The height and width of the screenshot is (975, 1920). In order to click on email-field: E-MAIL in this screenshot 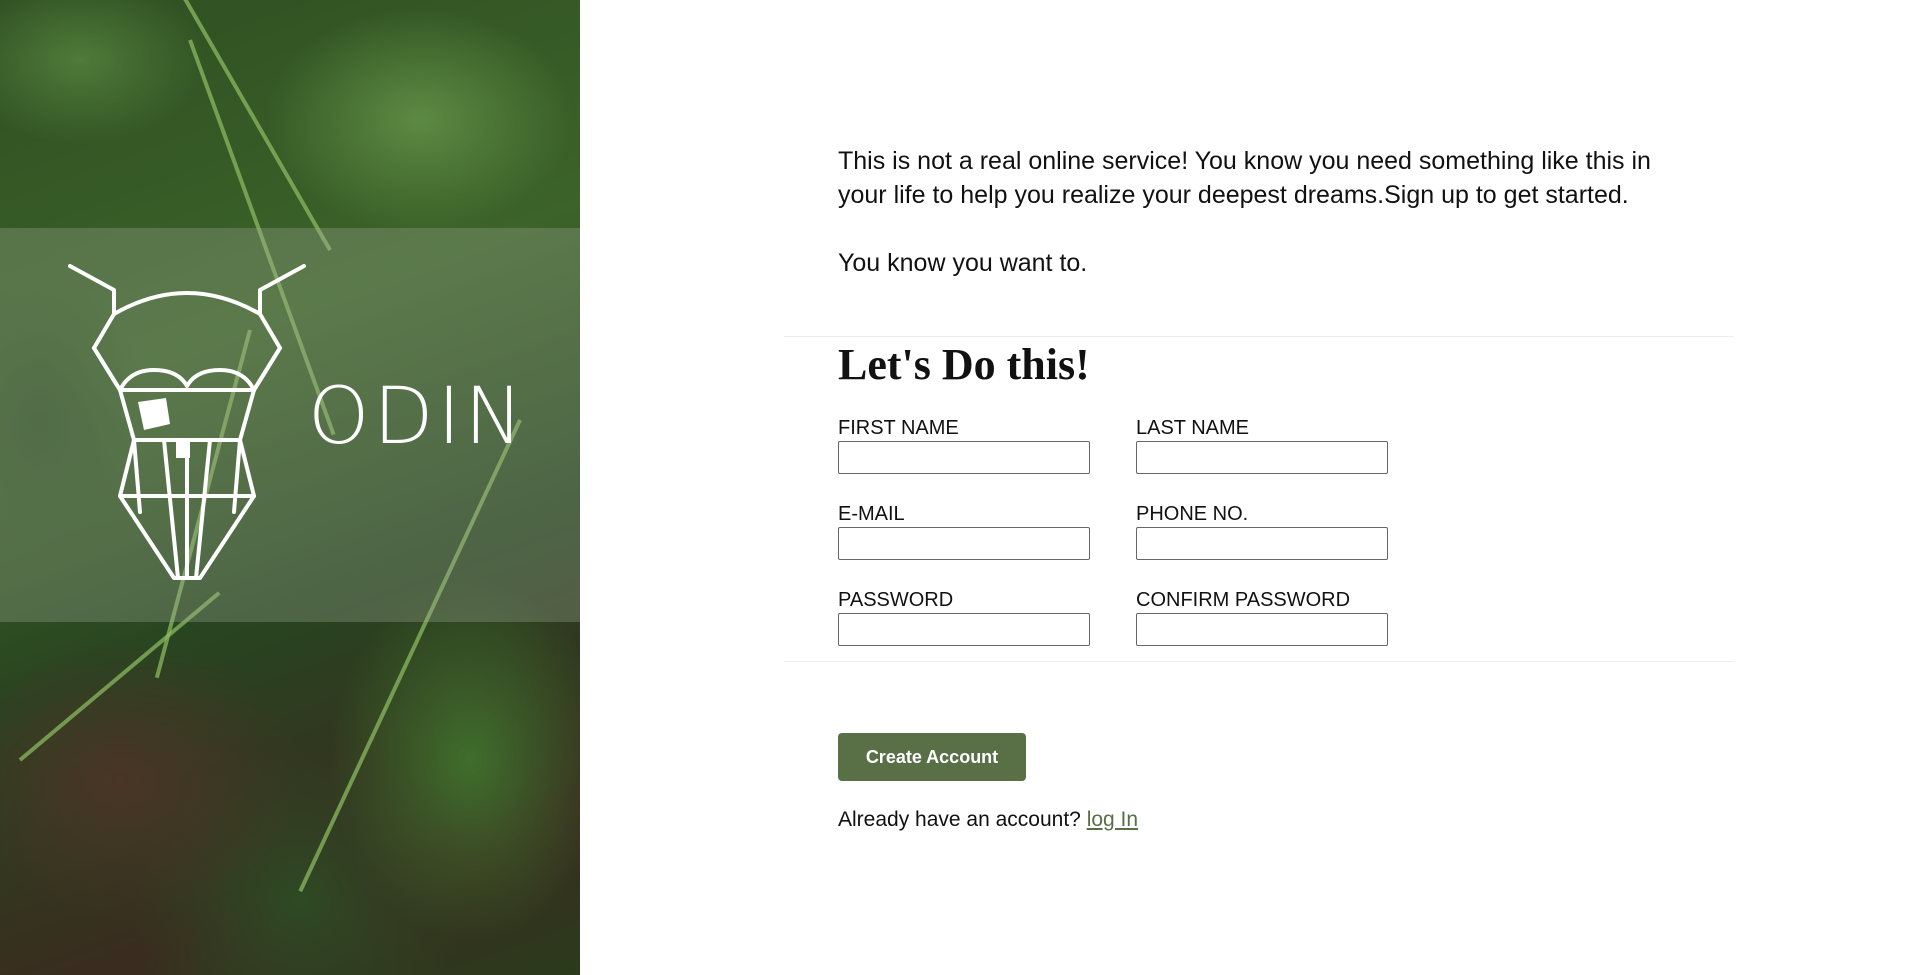, I will do `click(964, 531)`.